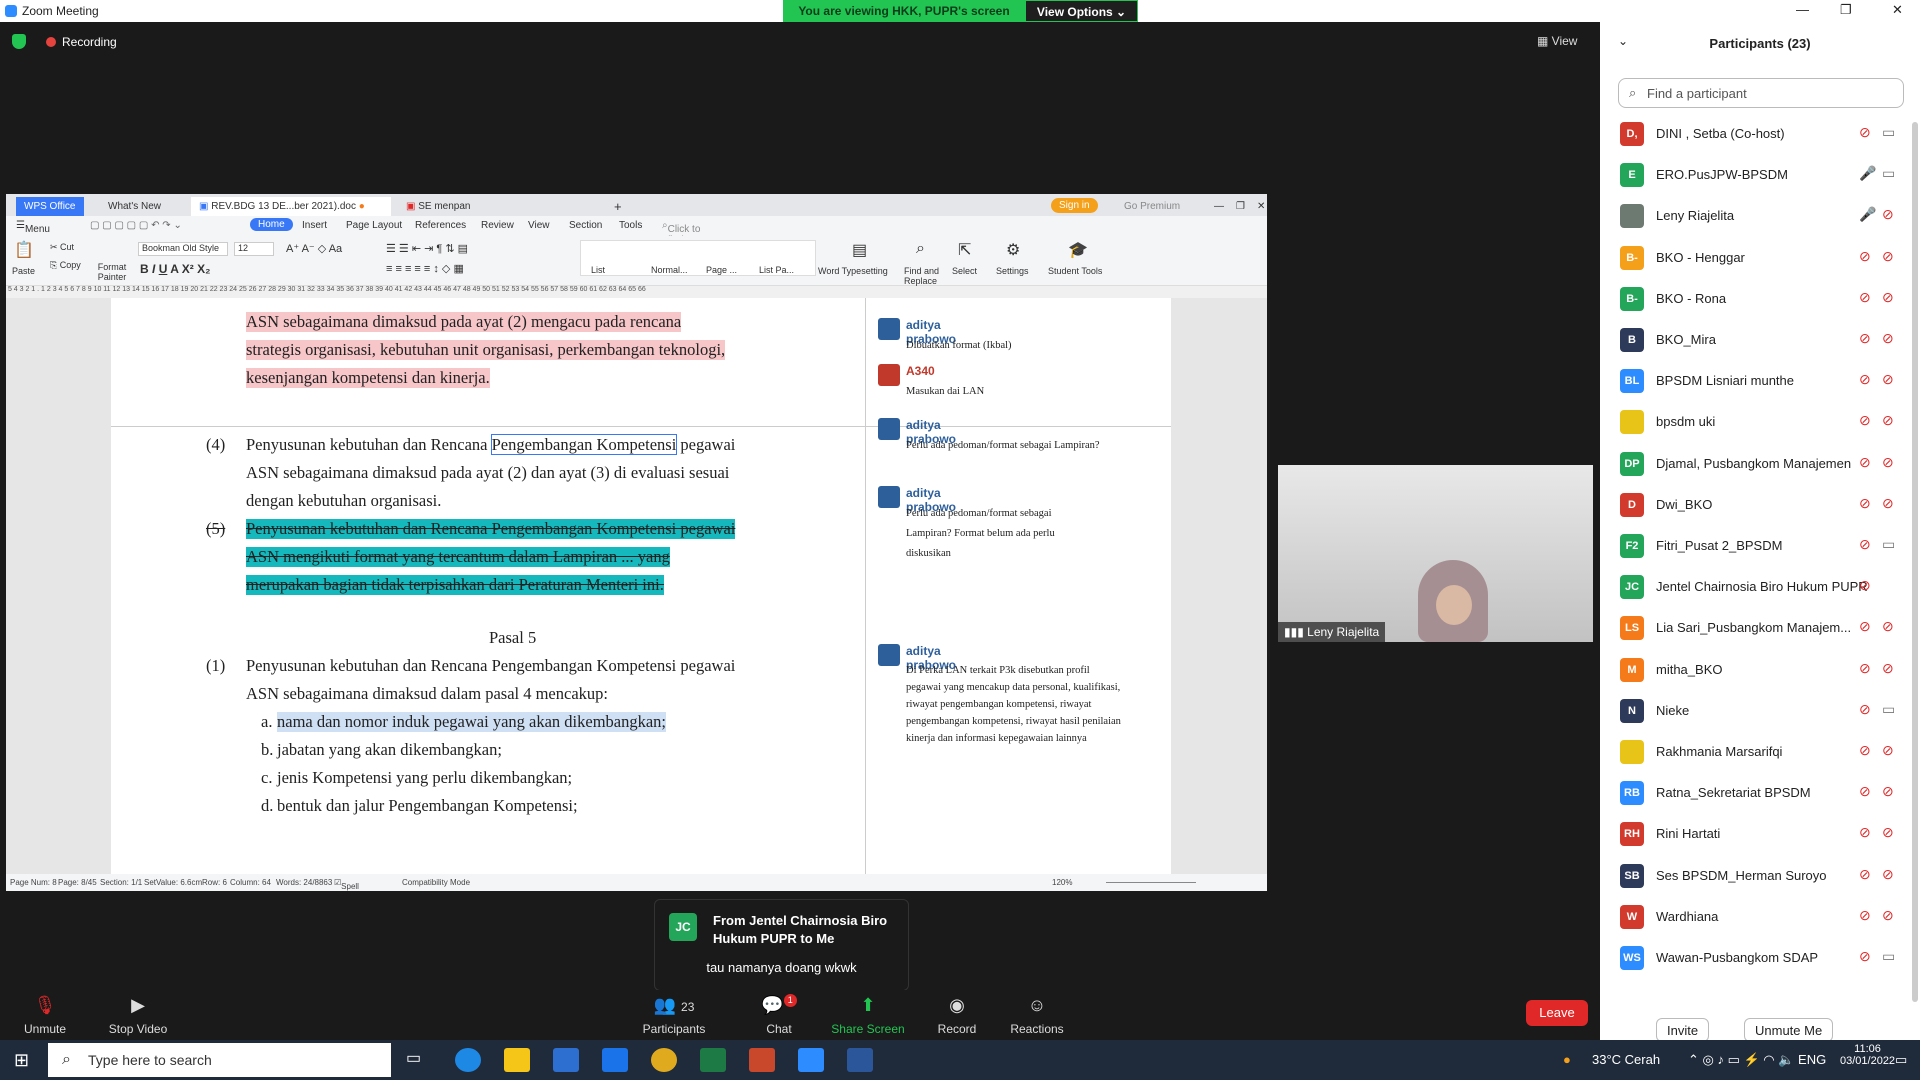 The width and height of the screenshot is (1920, 1080). What do you see at coordinates (664, 1060) in the screenshot?
I see `chrome-icon` at bounding box center [664, 1060].